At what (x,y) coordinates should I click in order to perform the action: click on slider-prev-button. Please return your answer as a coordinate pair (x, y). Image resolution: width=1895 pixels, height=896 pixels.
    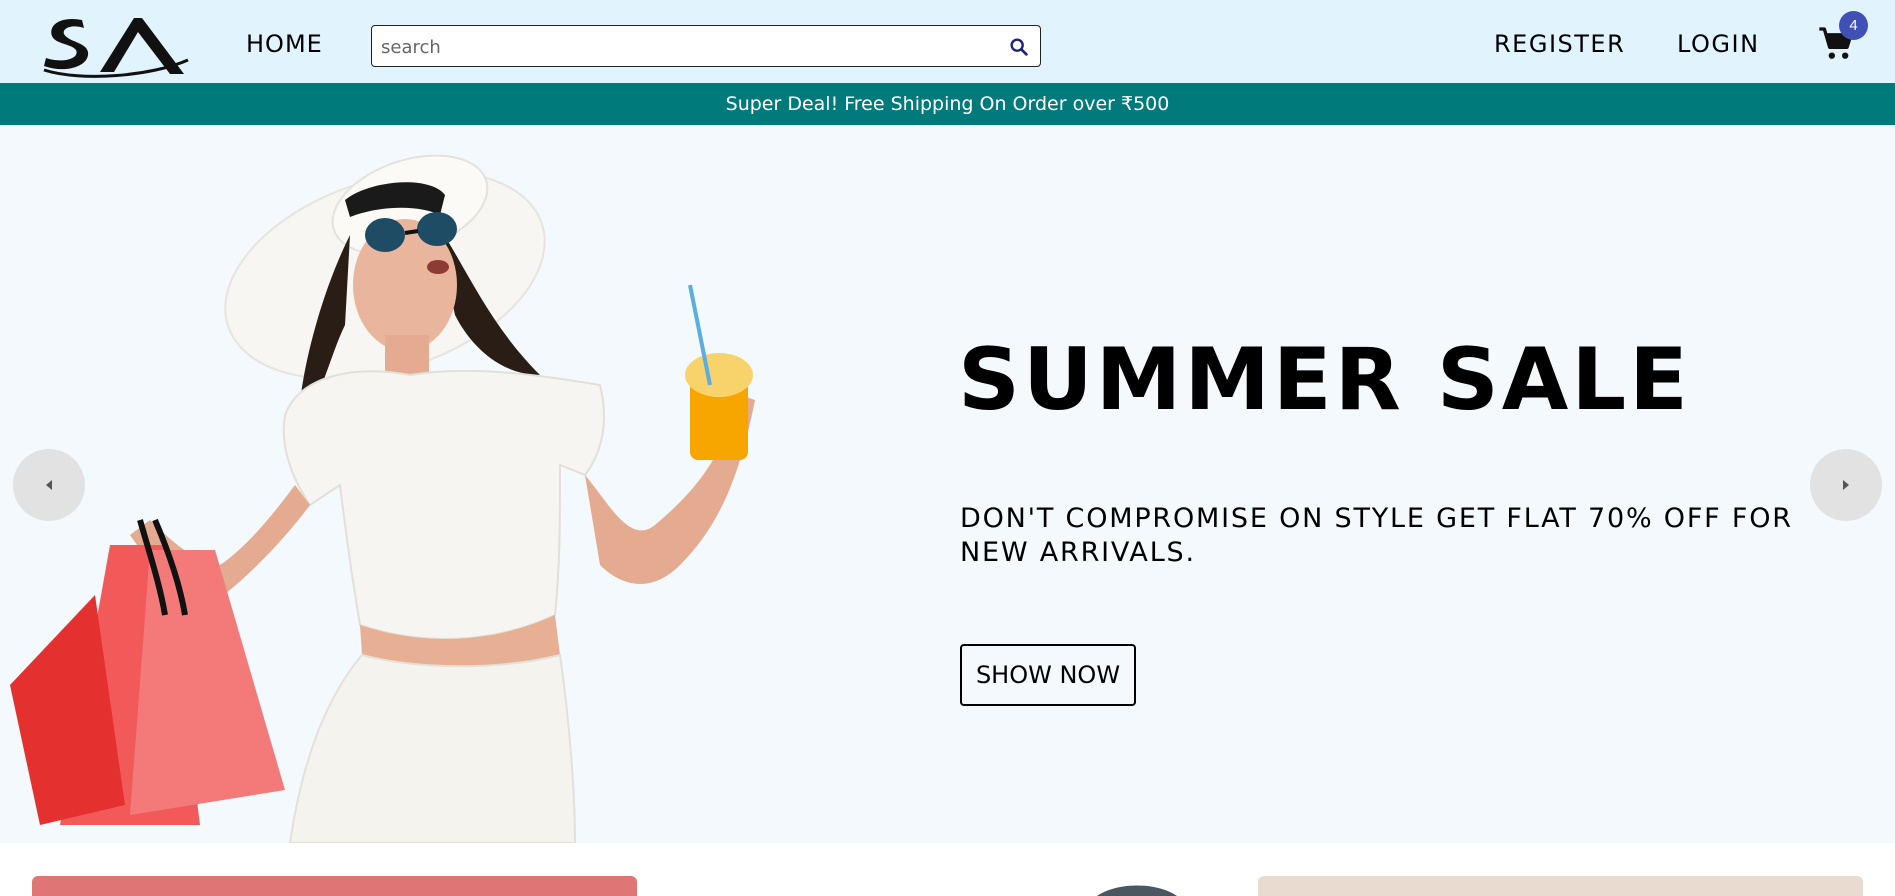
    Looking at the image, I should click on (49, 485).